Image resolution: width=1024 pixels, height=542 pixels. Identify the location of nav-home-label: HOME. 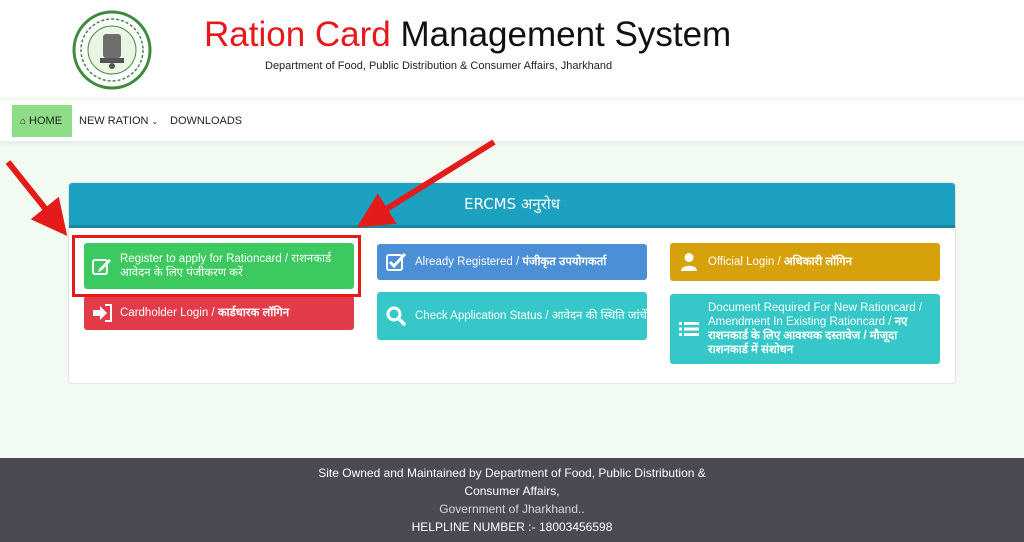
(46, 121).